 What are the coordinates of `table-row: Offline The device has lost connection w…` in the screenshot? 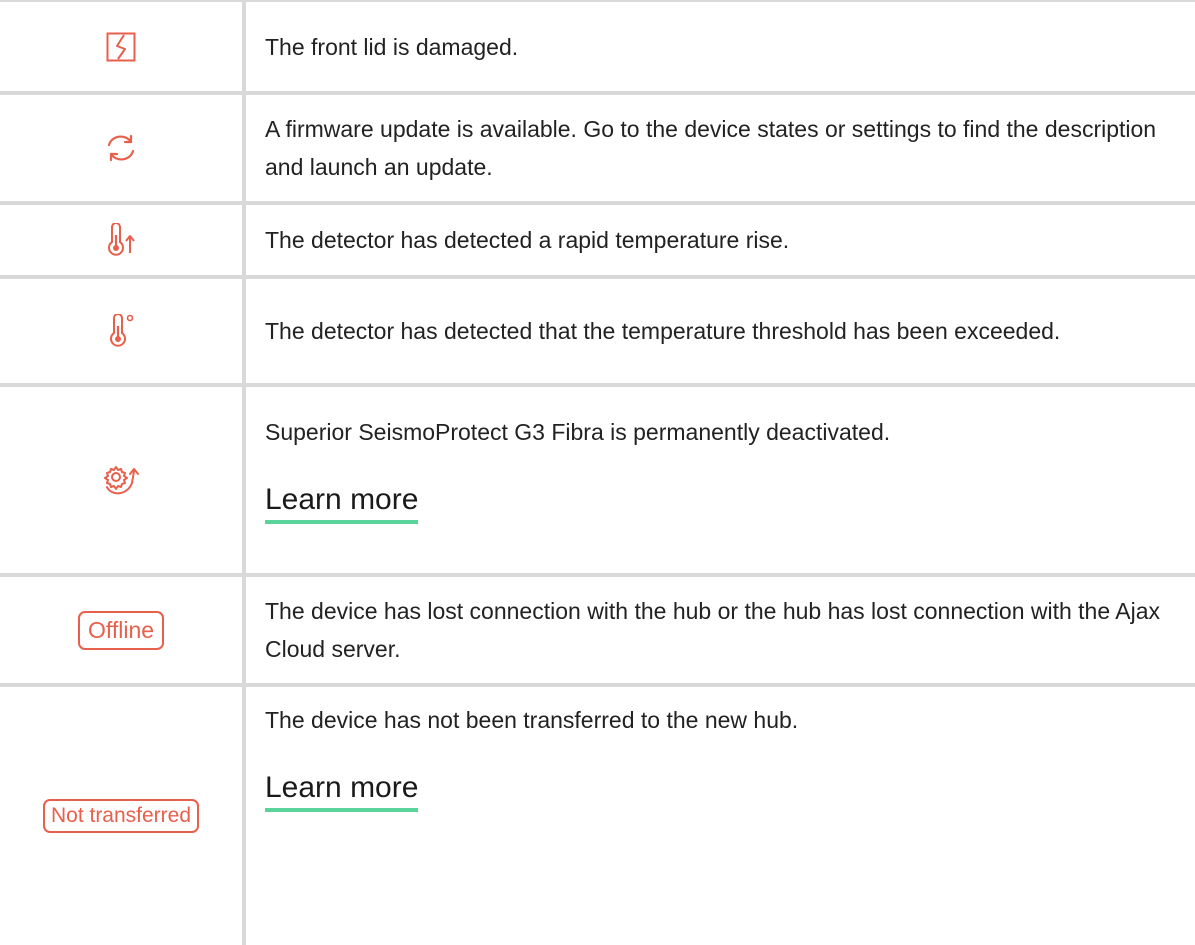 It's located at (597, 630).